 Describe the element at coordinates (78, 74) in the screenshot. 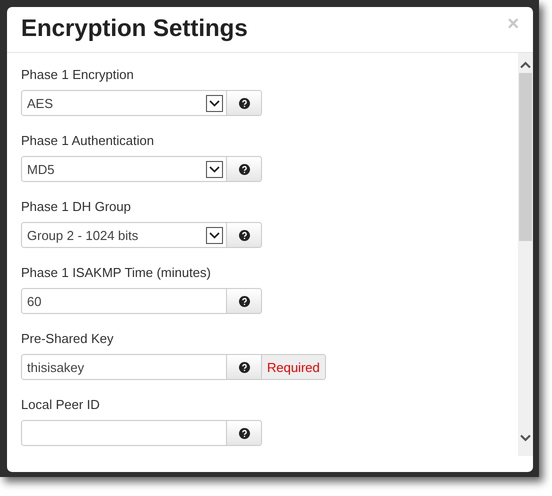

I see `field-label: Phase 1 Encryption` at that location.